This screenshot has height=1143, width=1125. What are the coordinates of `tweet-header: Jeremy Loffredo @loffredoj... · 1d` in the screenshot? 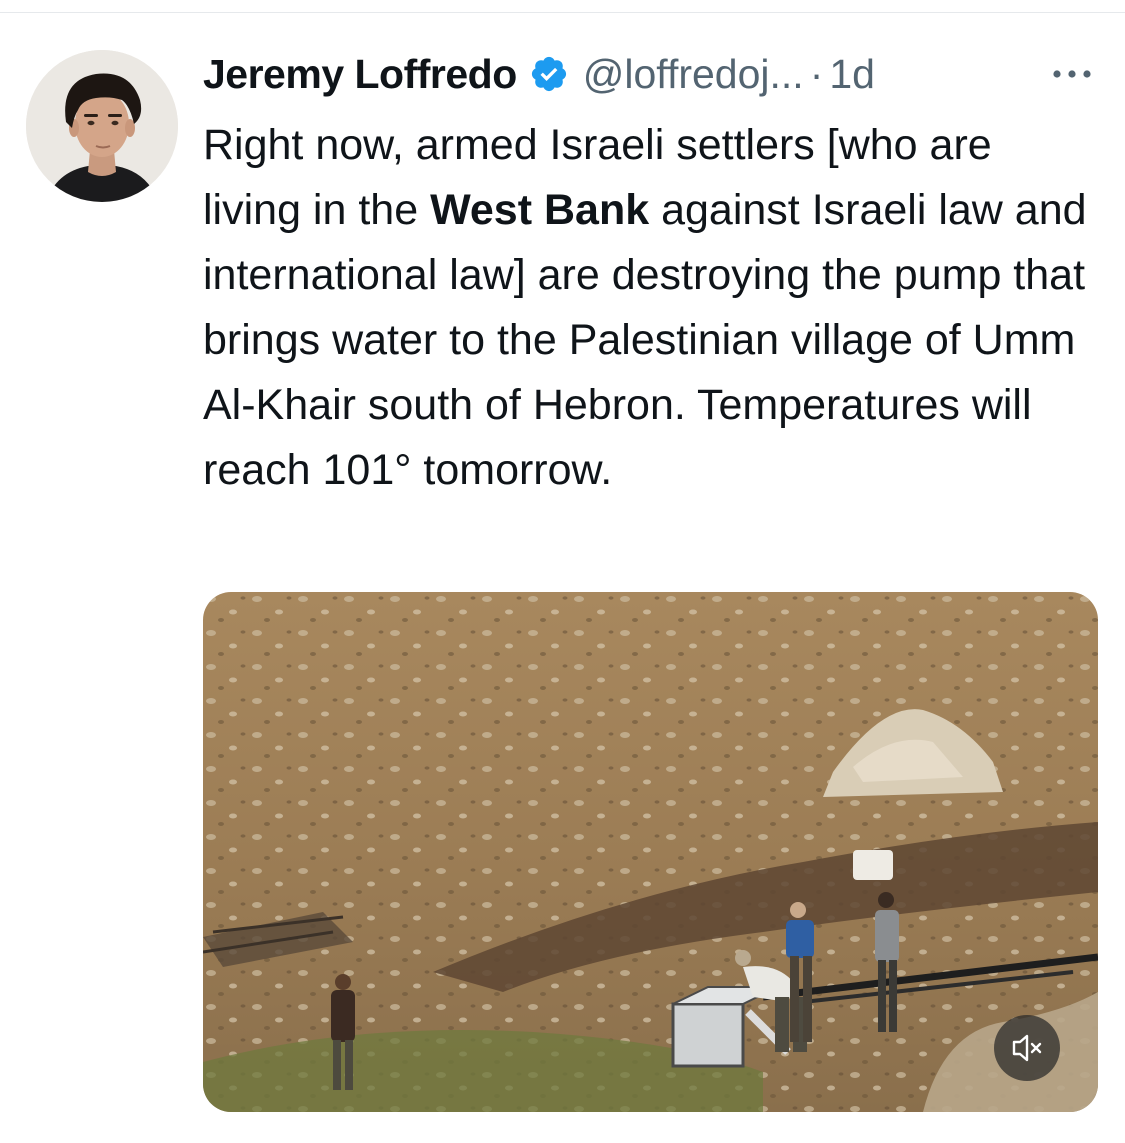 It's located at (539, 74).